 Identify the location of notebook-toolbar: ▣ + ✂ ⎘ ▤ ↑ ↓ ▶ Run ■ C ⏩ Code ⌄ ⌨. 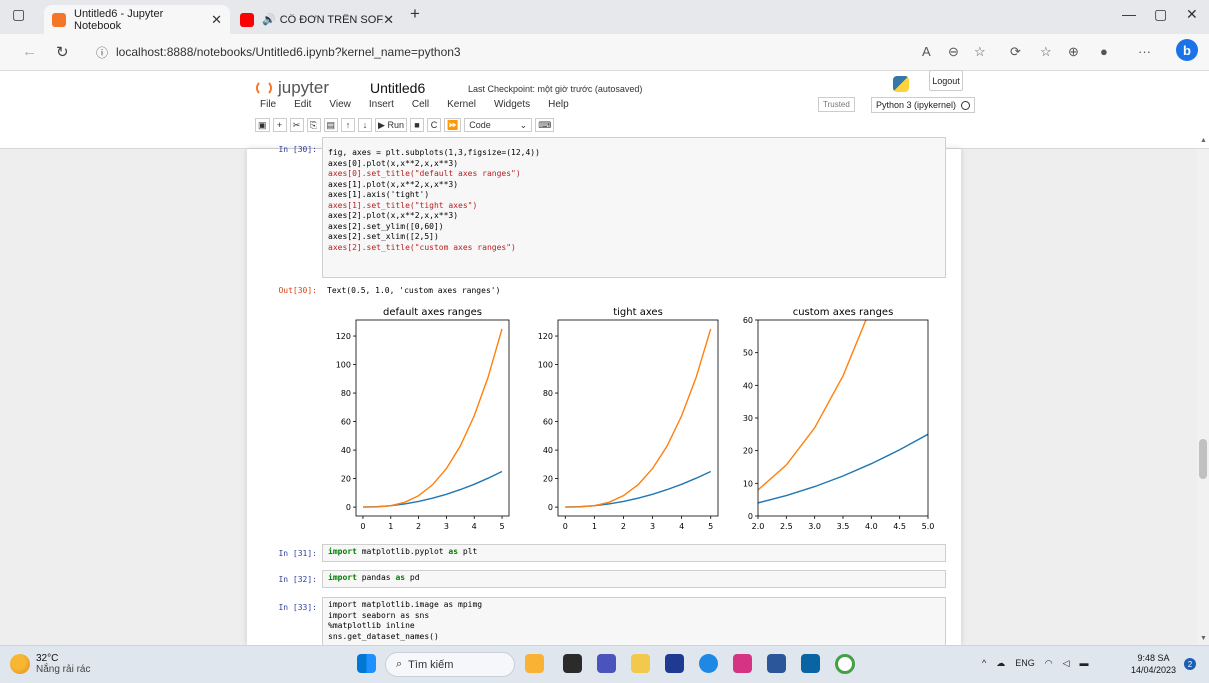
(405, 125).